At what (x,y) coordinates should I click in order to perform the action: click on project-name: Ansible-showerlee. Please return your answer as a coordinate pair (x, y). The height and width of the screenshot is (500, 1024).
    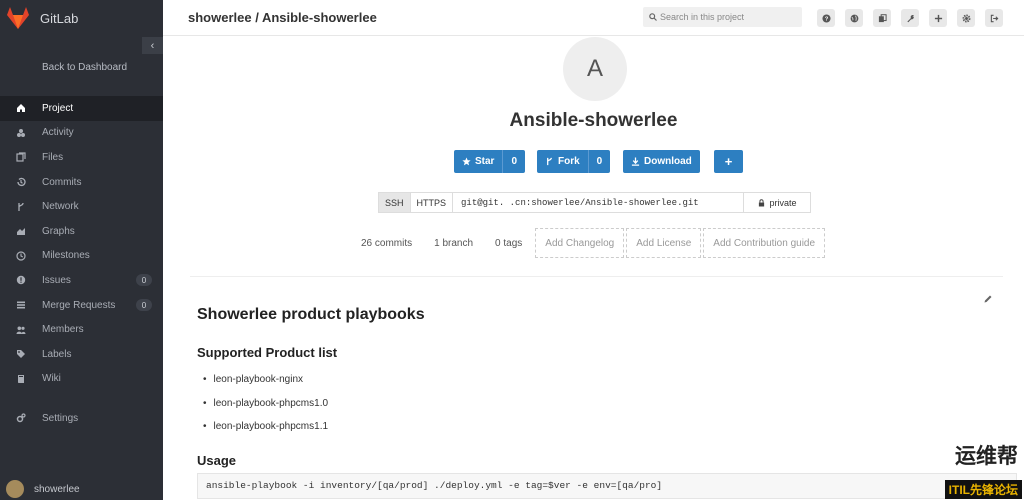
    Looking at the image, I should click on (593, 120).